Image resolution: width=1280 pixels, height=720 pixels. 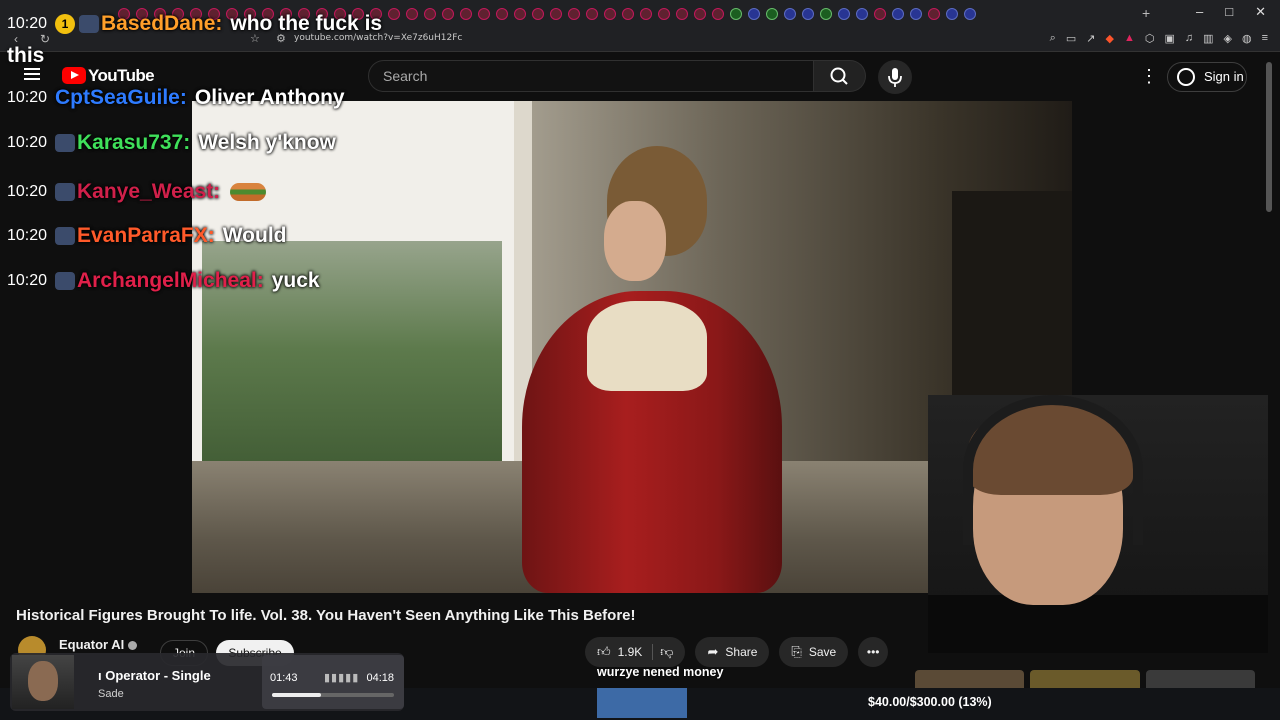 I want to click on headset-icon, so click(x=1053, y=470).